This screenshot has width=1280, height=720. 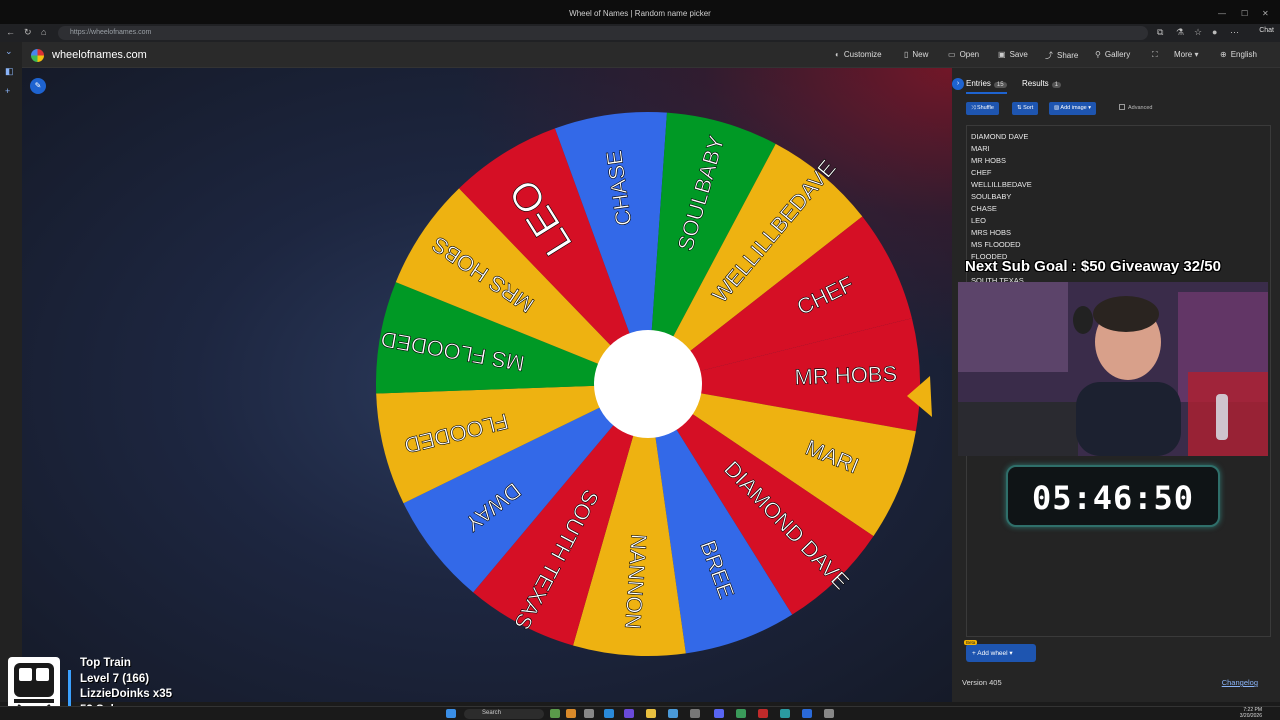 What do you see at coordinates (28, 32) in the screenshot?
I see `reload-icon: ↻` at bounding box center [28, 32].